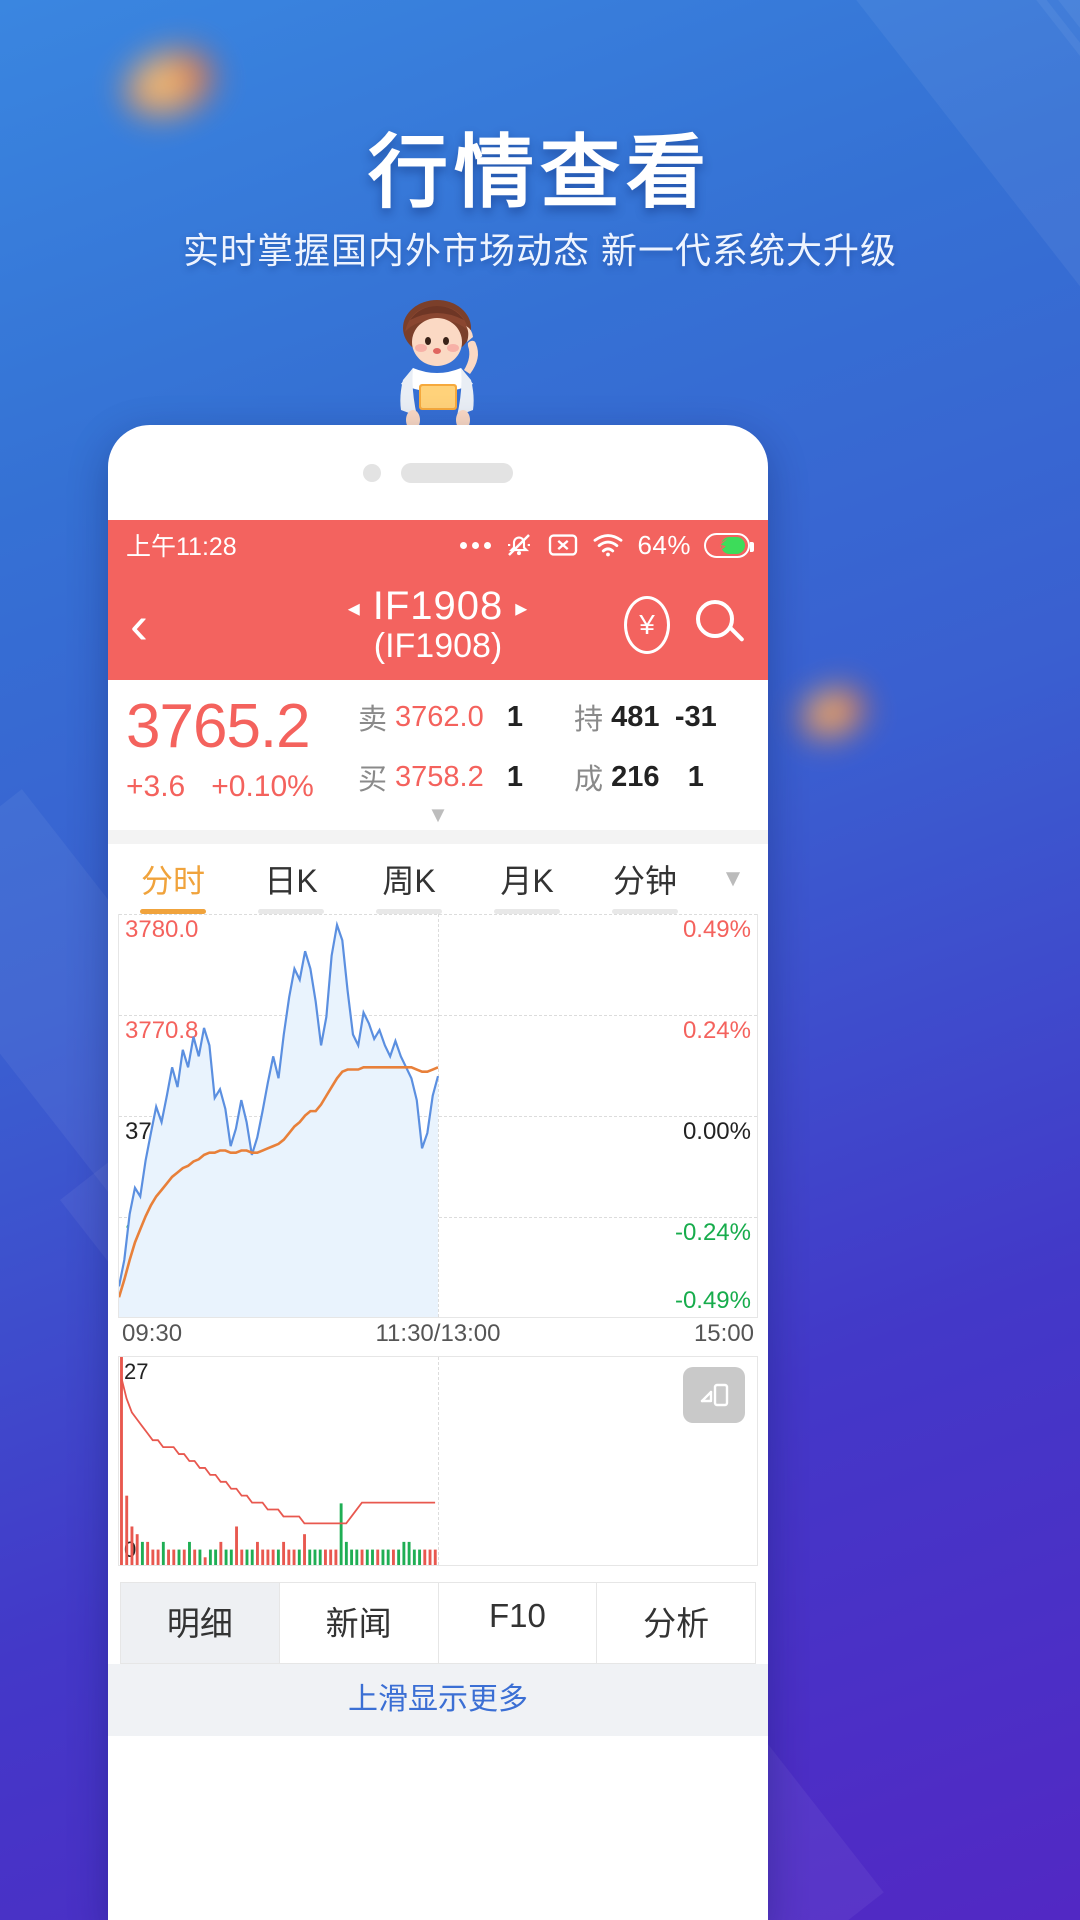 This screenshot has width=1080, height=1920. I want to click on mascot-illustration, so click(439, 365).